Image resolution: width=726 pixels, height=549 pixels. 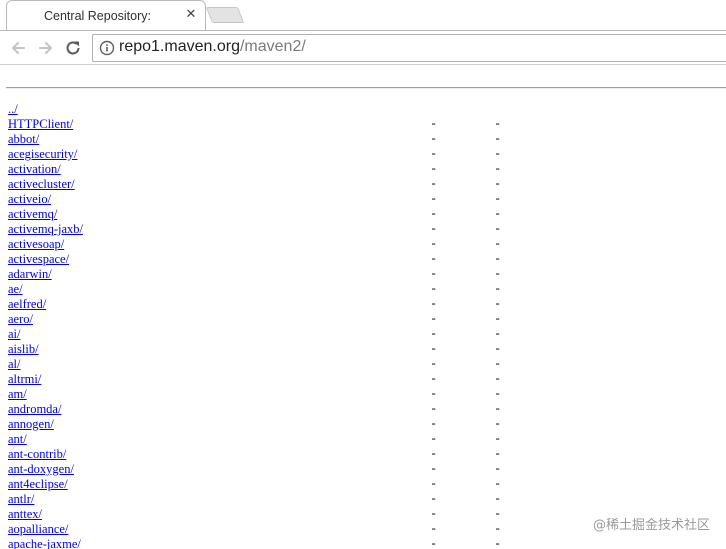 What do you see at coordinates (358, 214) in the screenshot?
I see `list-item: activemq/ - -` at bounding box center [358, 214].